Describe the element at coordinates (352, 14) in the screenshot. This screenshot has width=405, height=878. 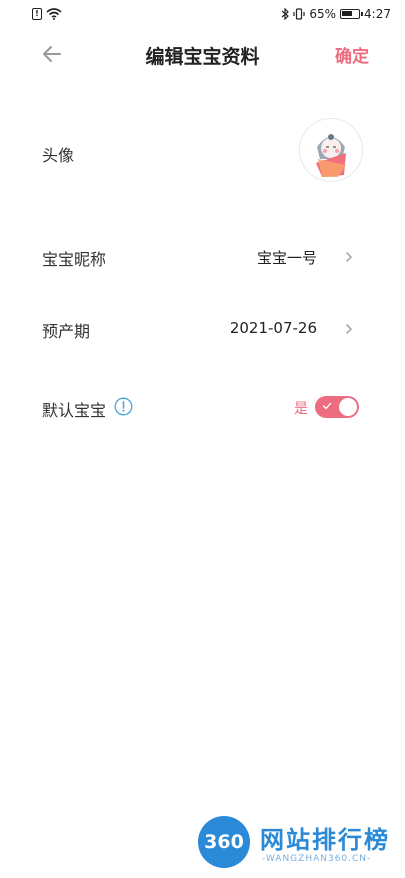
I see `battery-icon` at that location.